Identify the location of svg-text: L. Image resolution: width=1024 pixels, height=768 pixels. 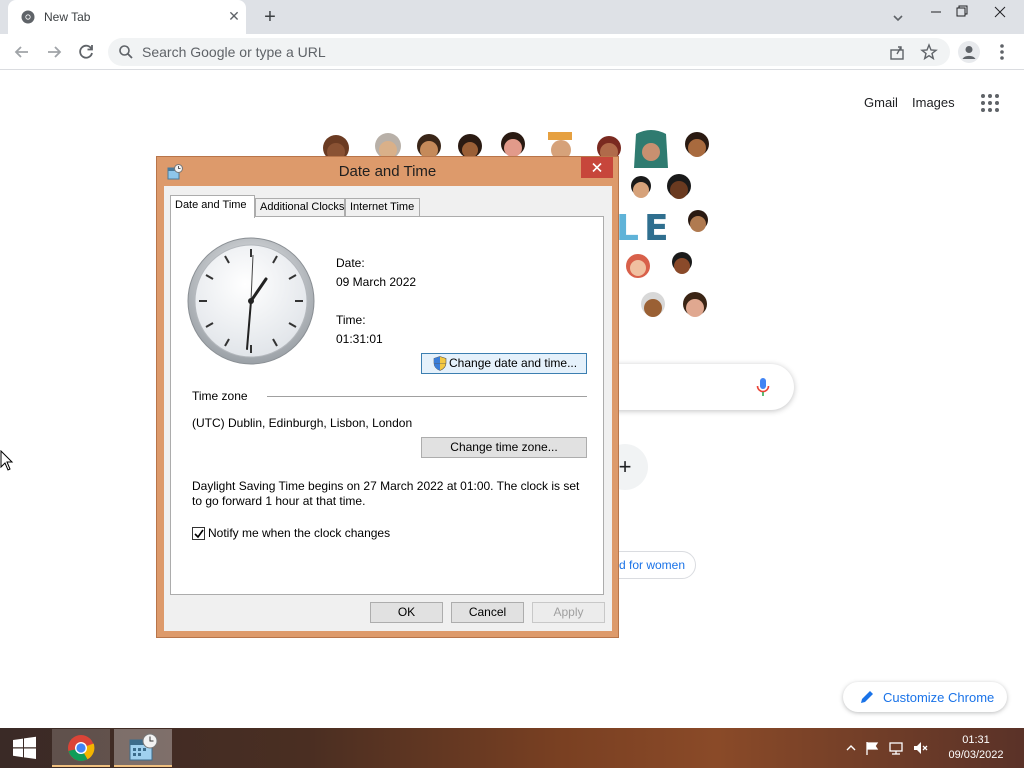
(627, 228).